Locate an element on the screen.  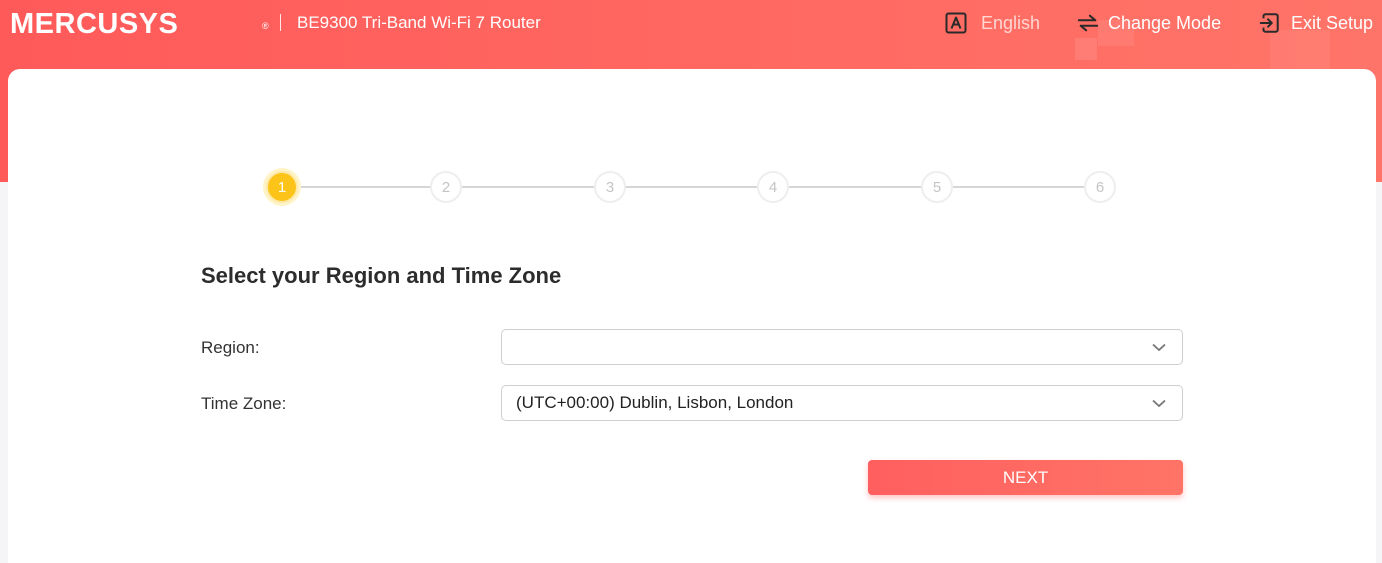
change-mode-label: Change Mode is located at coordinates (1165, 22).